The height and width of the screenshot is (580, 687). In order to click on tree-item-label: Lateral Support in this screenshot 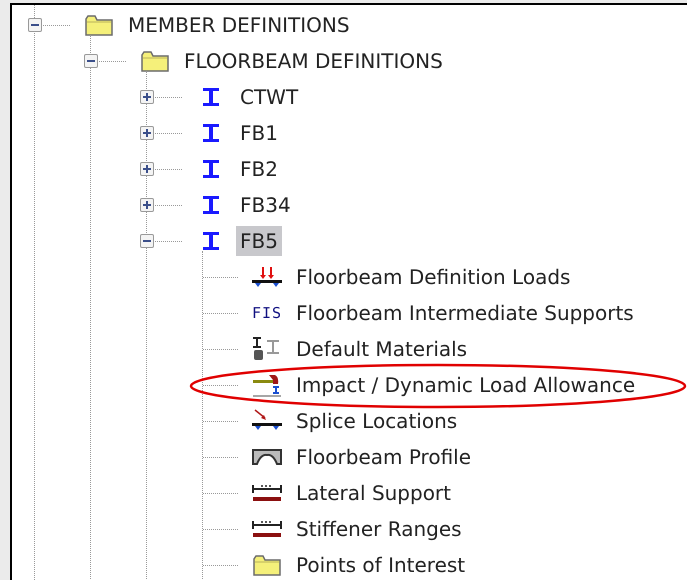, I will do `click(373, 493)`.